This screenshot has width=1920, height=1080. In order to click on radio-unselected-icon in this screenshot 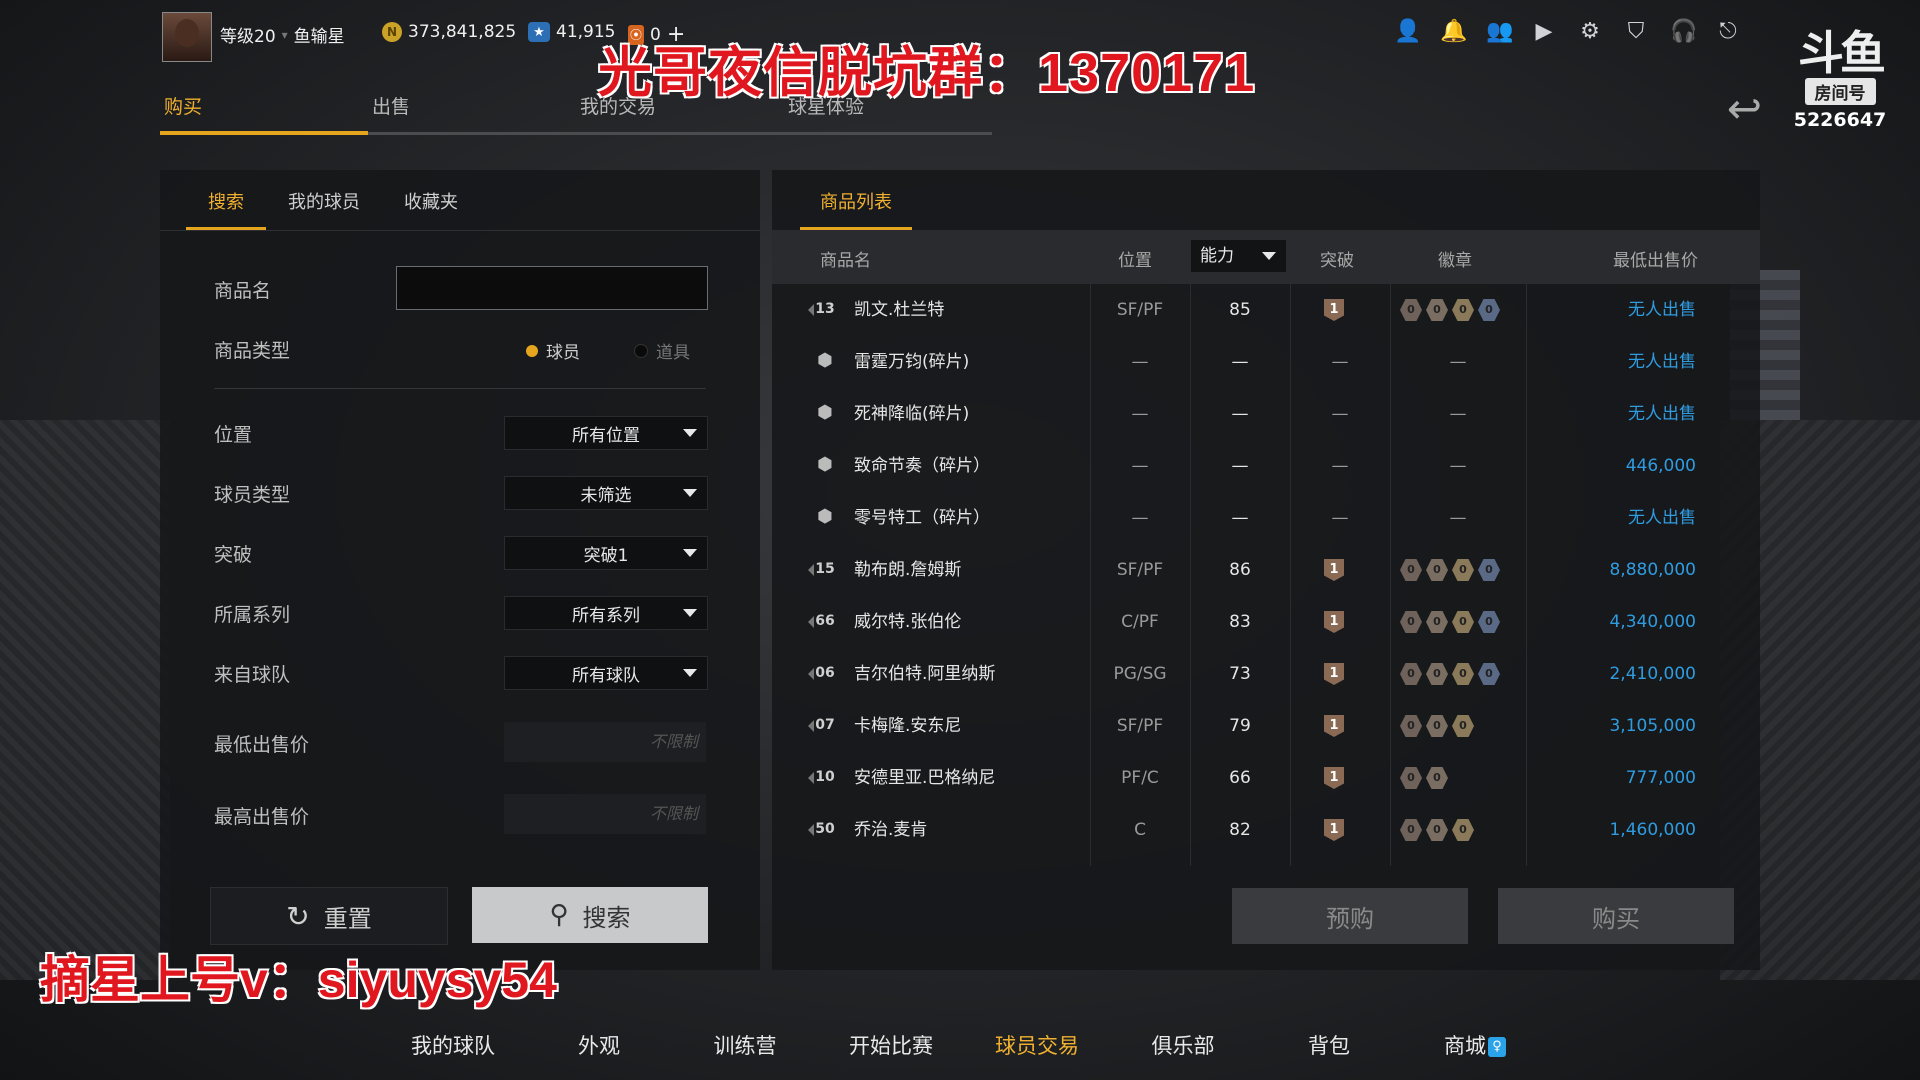, I will do `click(641, 350)`.